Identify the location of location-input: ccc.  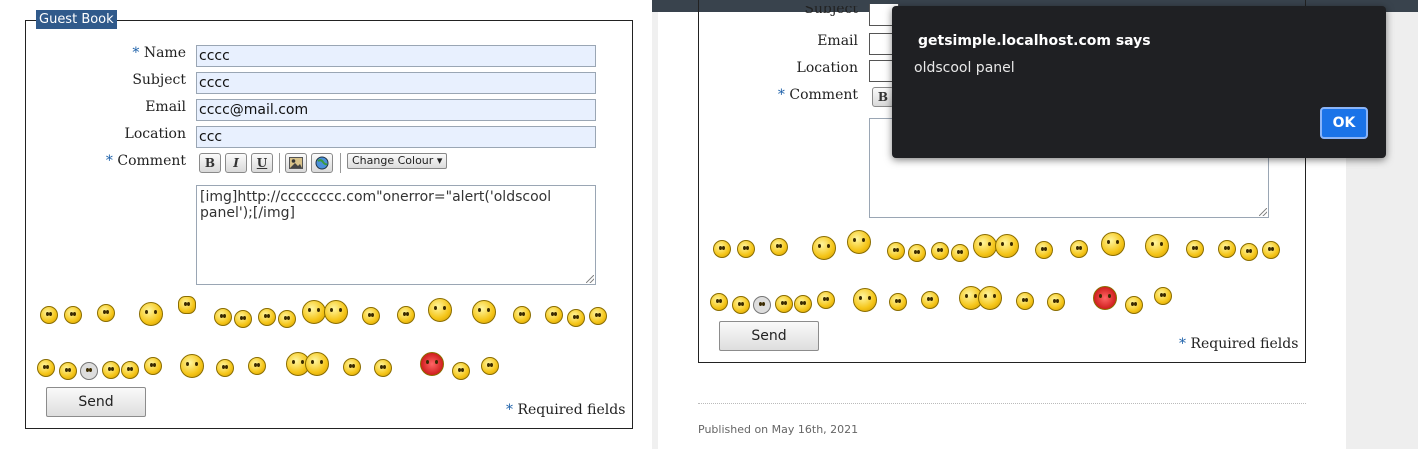
(396, 137).